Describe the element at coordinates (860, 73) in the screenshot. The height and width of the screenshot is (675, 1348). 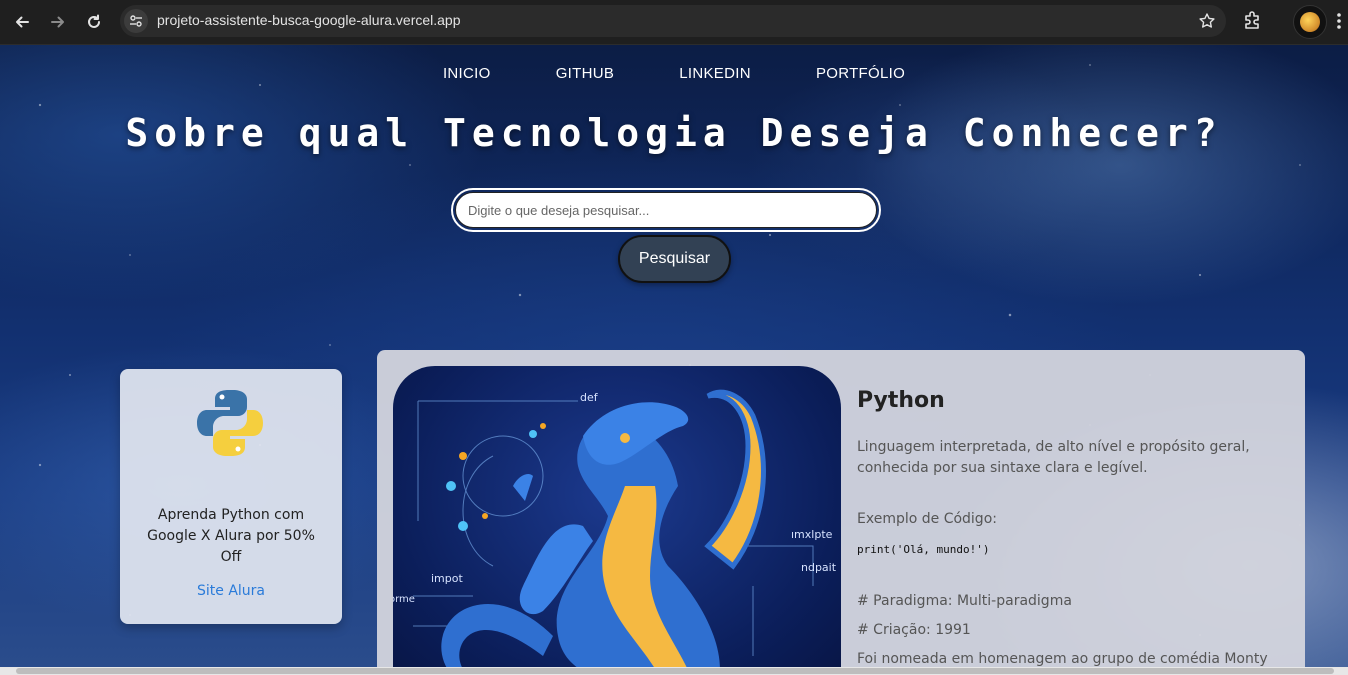
I see `nav-link-portfolio: PORTFÓLIO` at that location.